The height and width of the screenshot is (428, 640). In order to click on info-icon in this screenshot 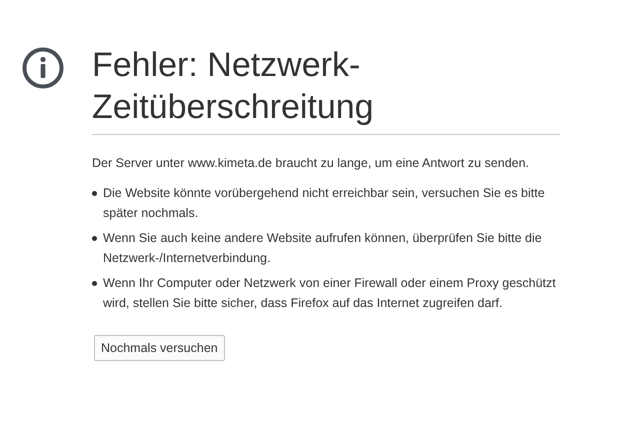, I will do `click(43, 68)`.